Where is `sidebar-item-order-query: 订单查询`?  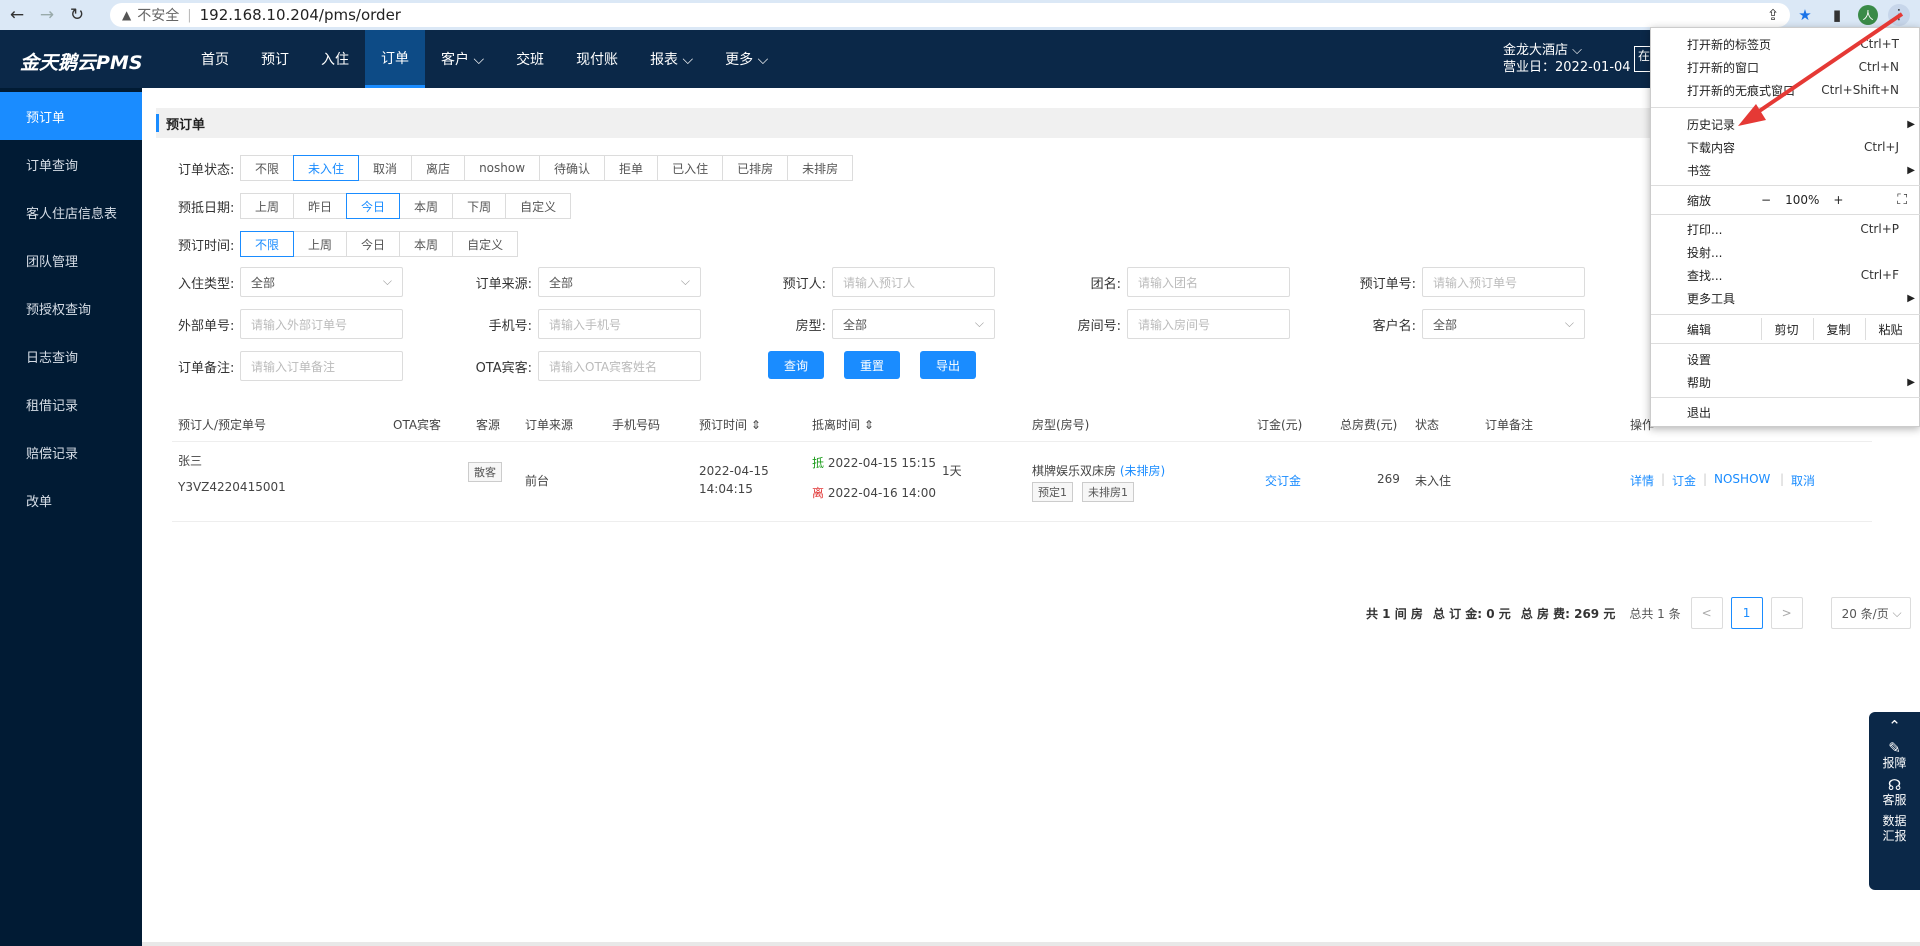
sidebar-item-order-query: 订单查询 is located at coordinates (71, 164).